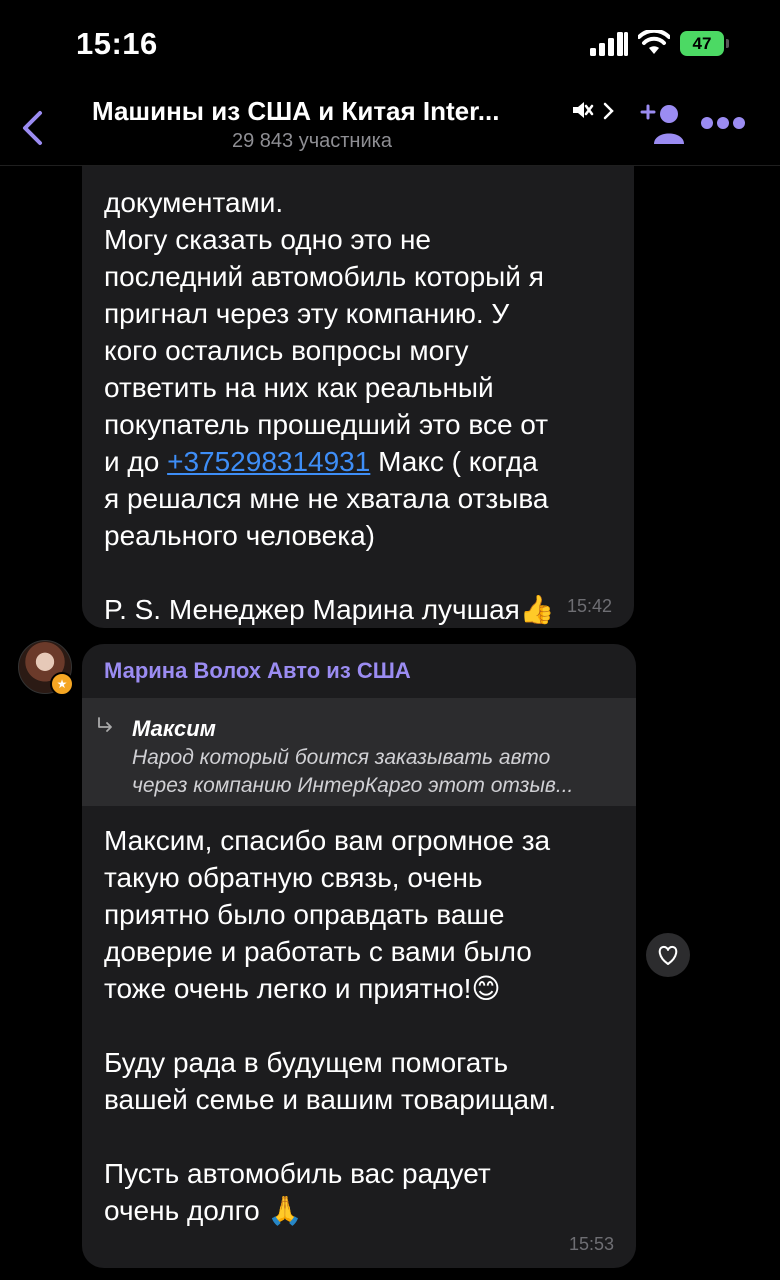  What do you see at coordinates (32, 128) in the screenshot?
I see `back-icon` at bounding box center [32, 128].